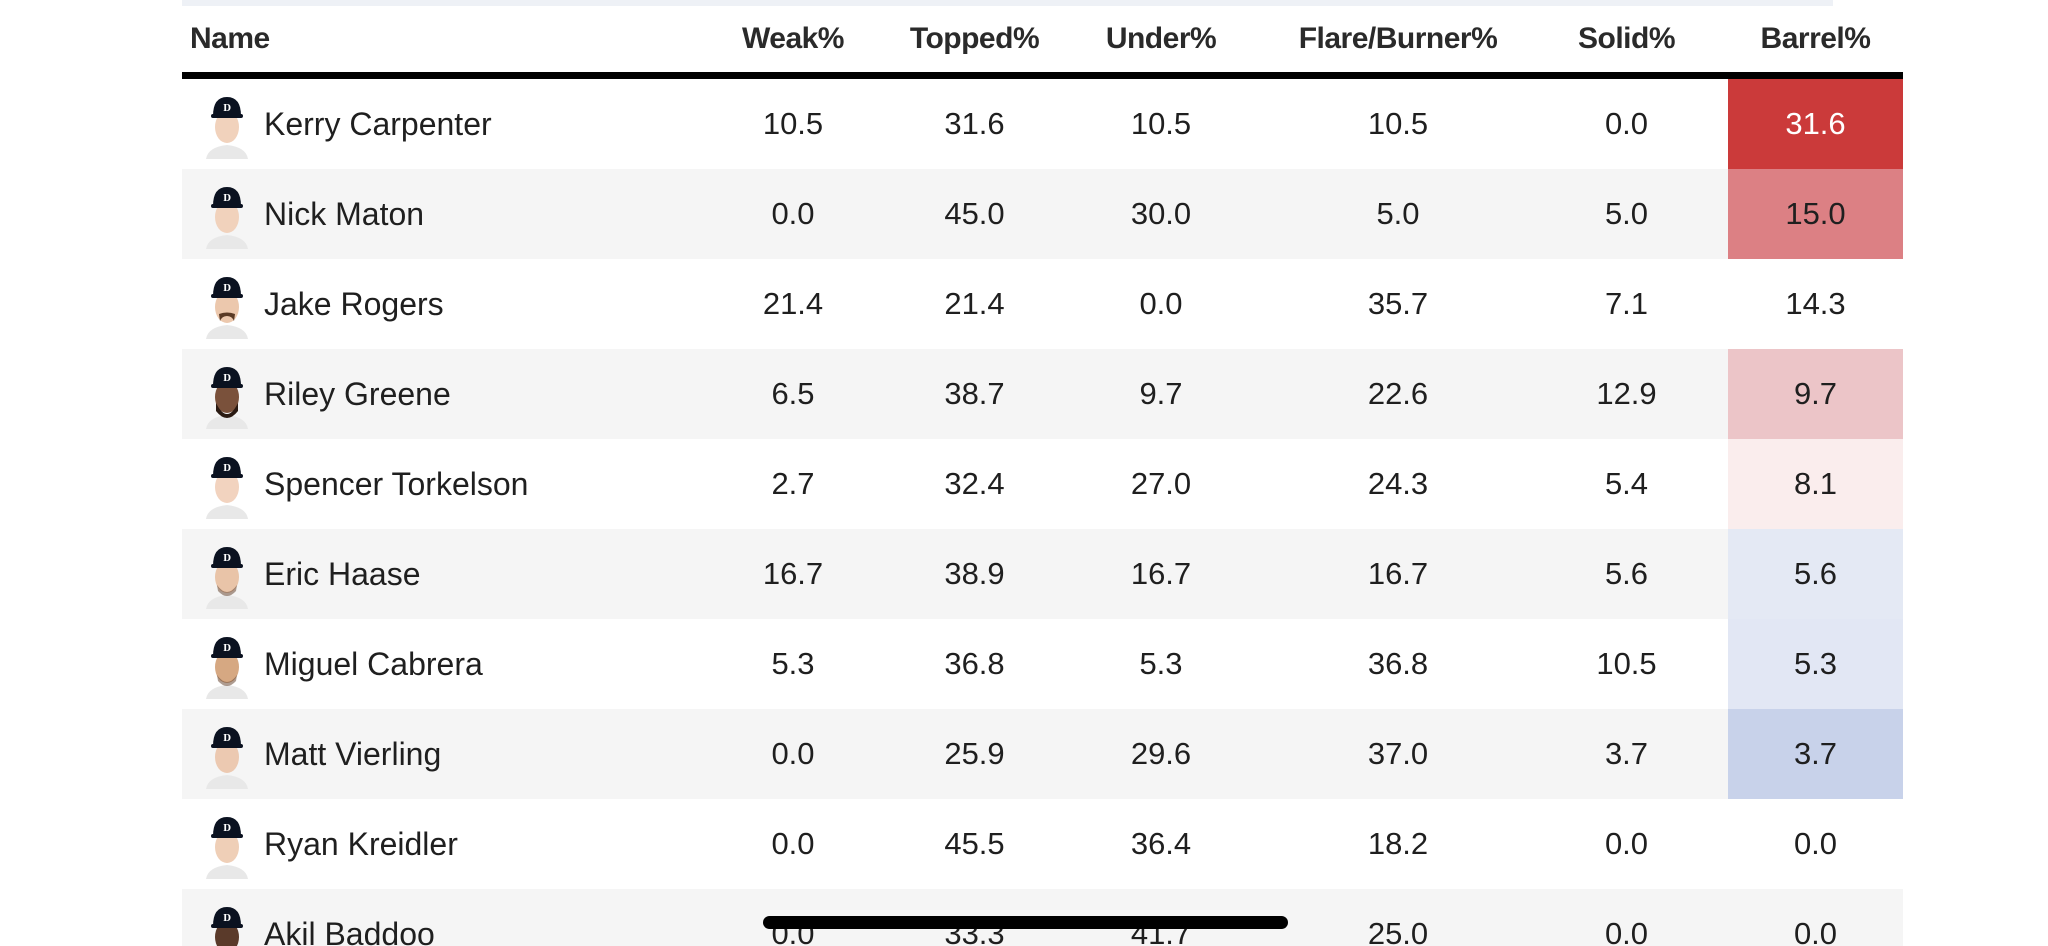 The image size is (2048, 946). I want to click on topped-cell: 31.6, so click(974, 122).